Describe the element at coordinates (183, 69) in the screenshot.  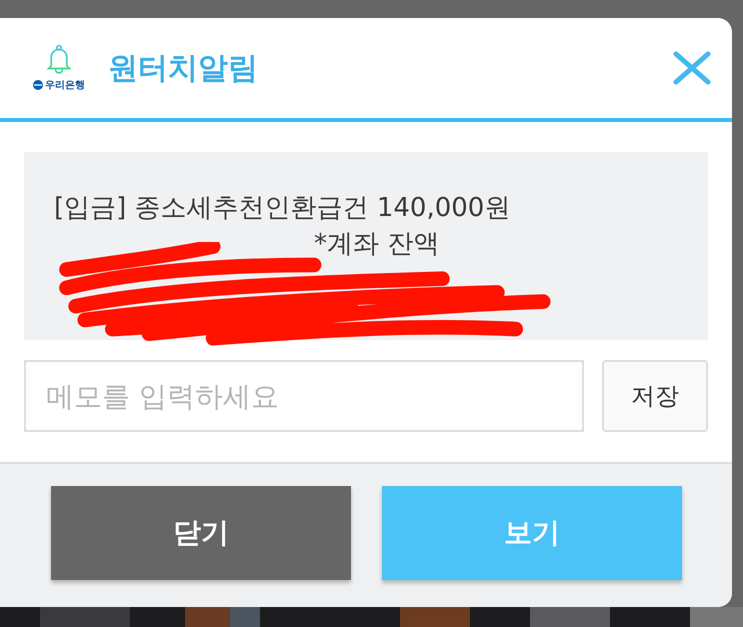
I see `dialog-title: 원터치알림` at that location.